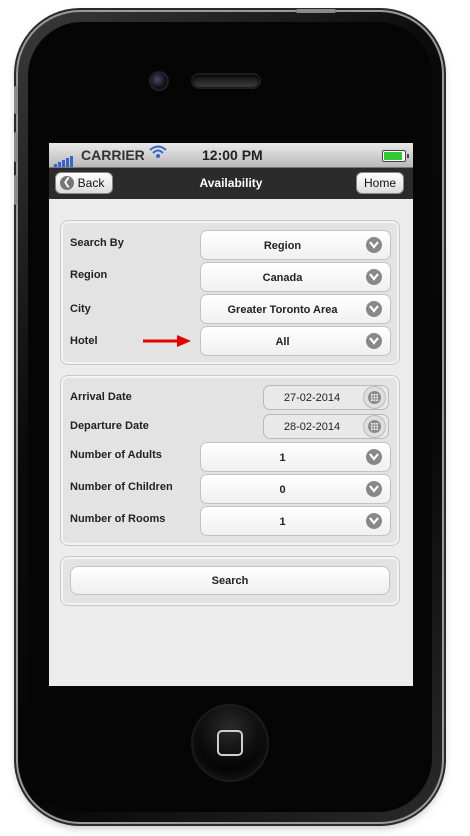  I want to click on departure-date-value: 28-02-2014, so click(312, 427).